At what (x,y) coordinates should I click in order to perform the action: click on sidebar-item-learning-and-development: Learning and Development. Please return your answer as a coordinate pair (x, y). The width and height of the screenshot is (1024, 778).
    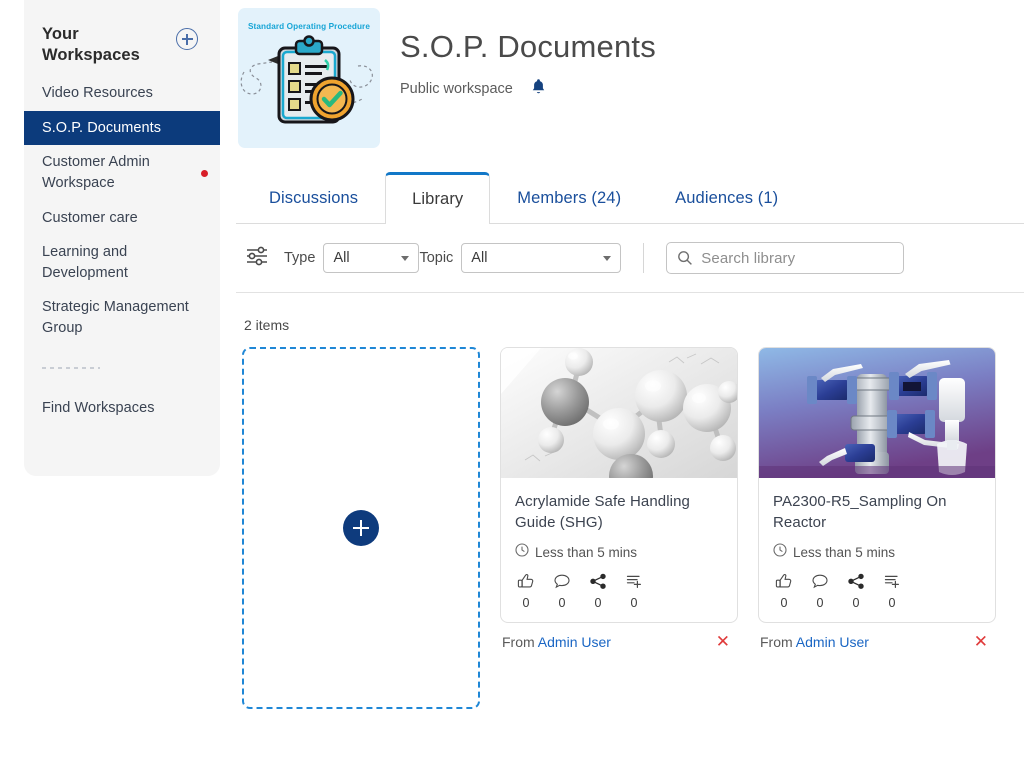
    Looking at the image, I should click on (122, 262).